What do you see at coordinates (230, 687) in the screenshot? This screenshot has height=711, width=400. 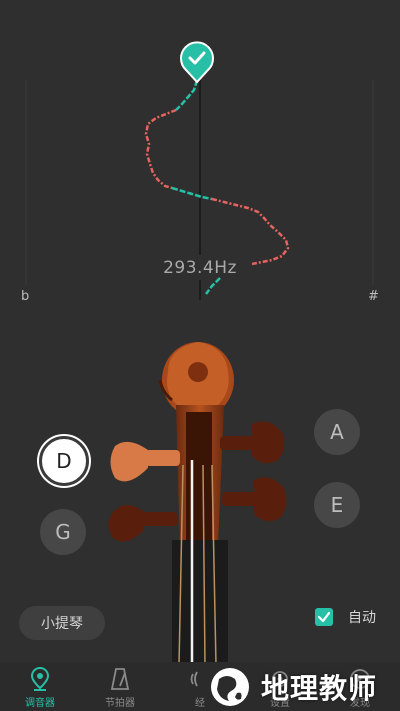 I see `globe-logo-icon` at bounding box center [230, 687].